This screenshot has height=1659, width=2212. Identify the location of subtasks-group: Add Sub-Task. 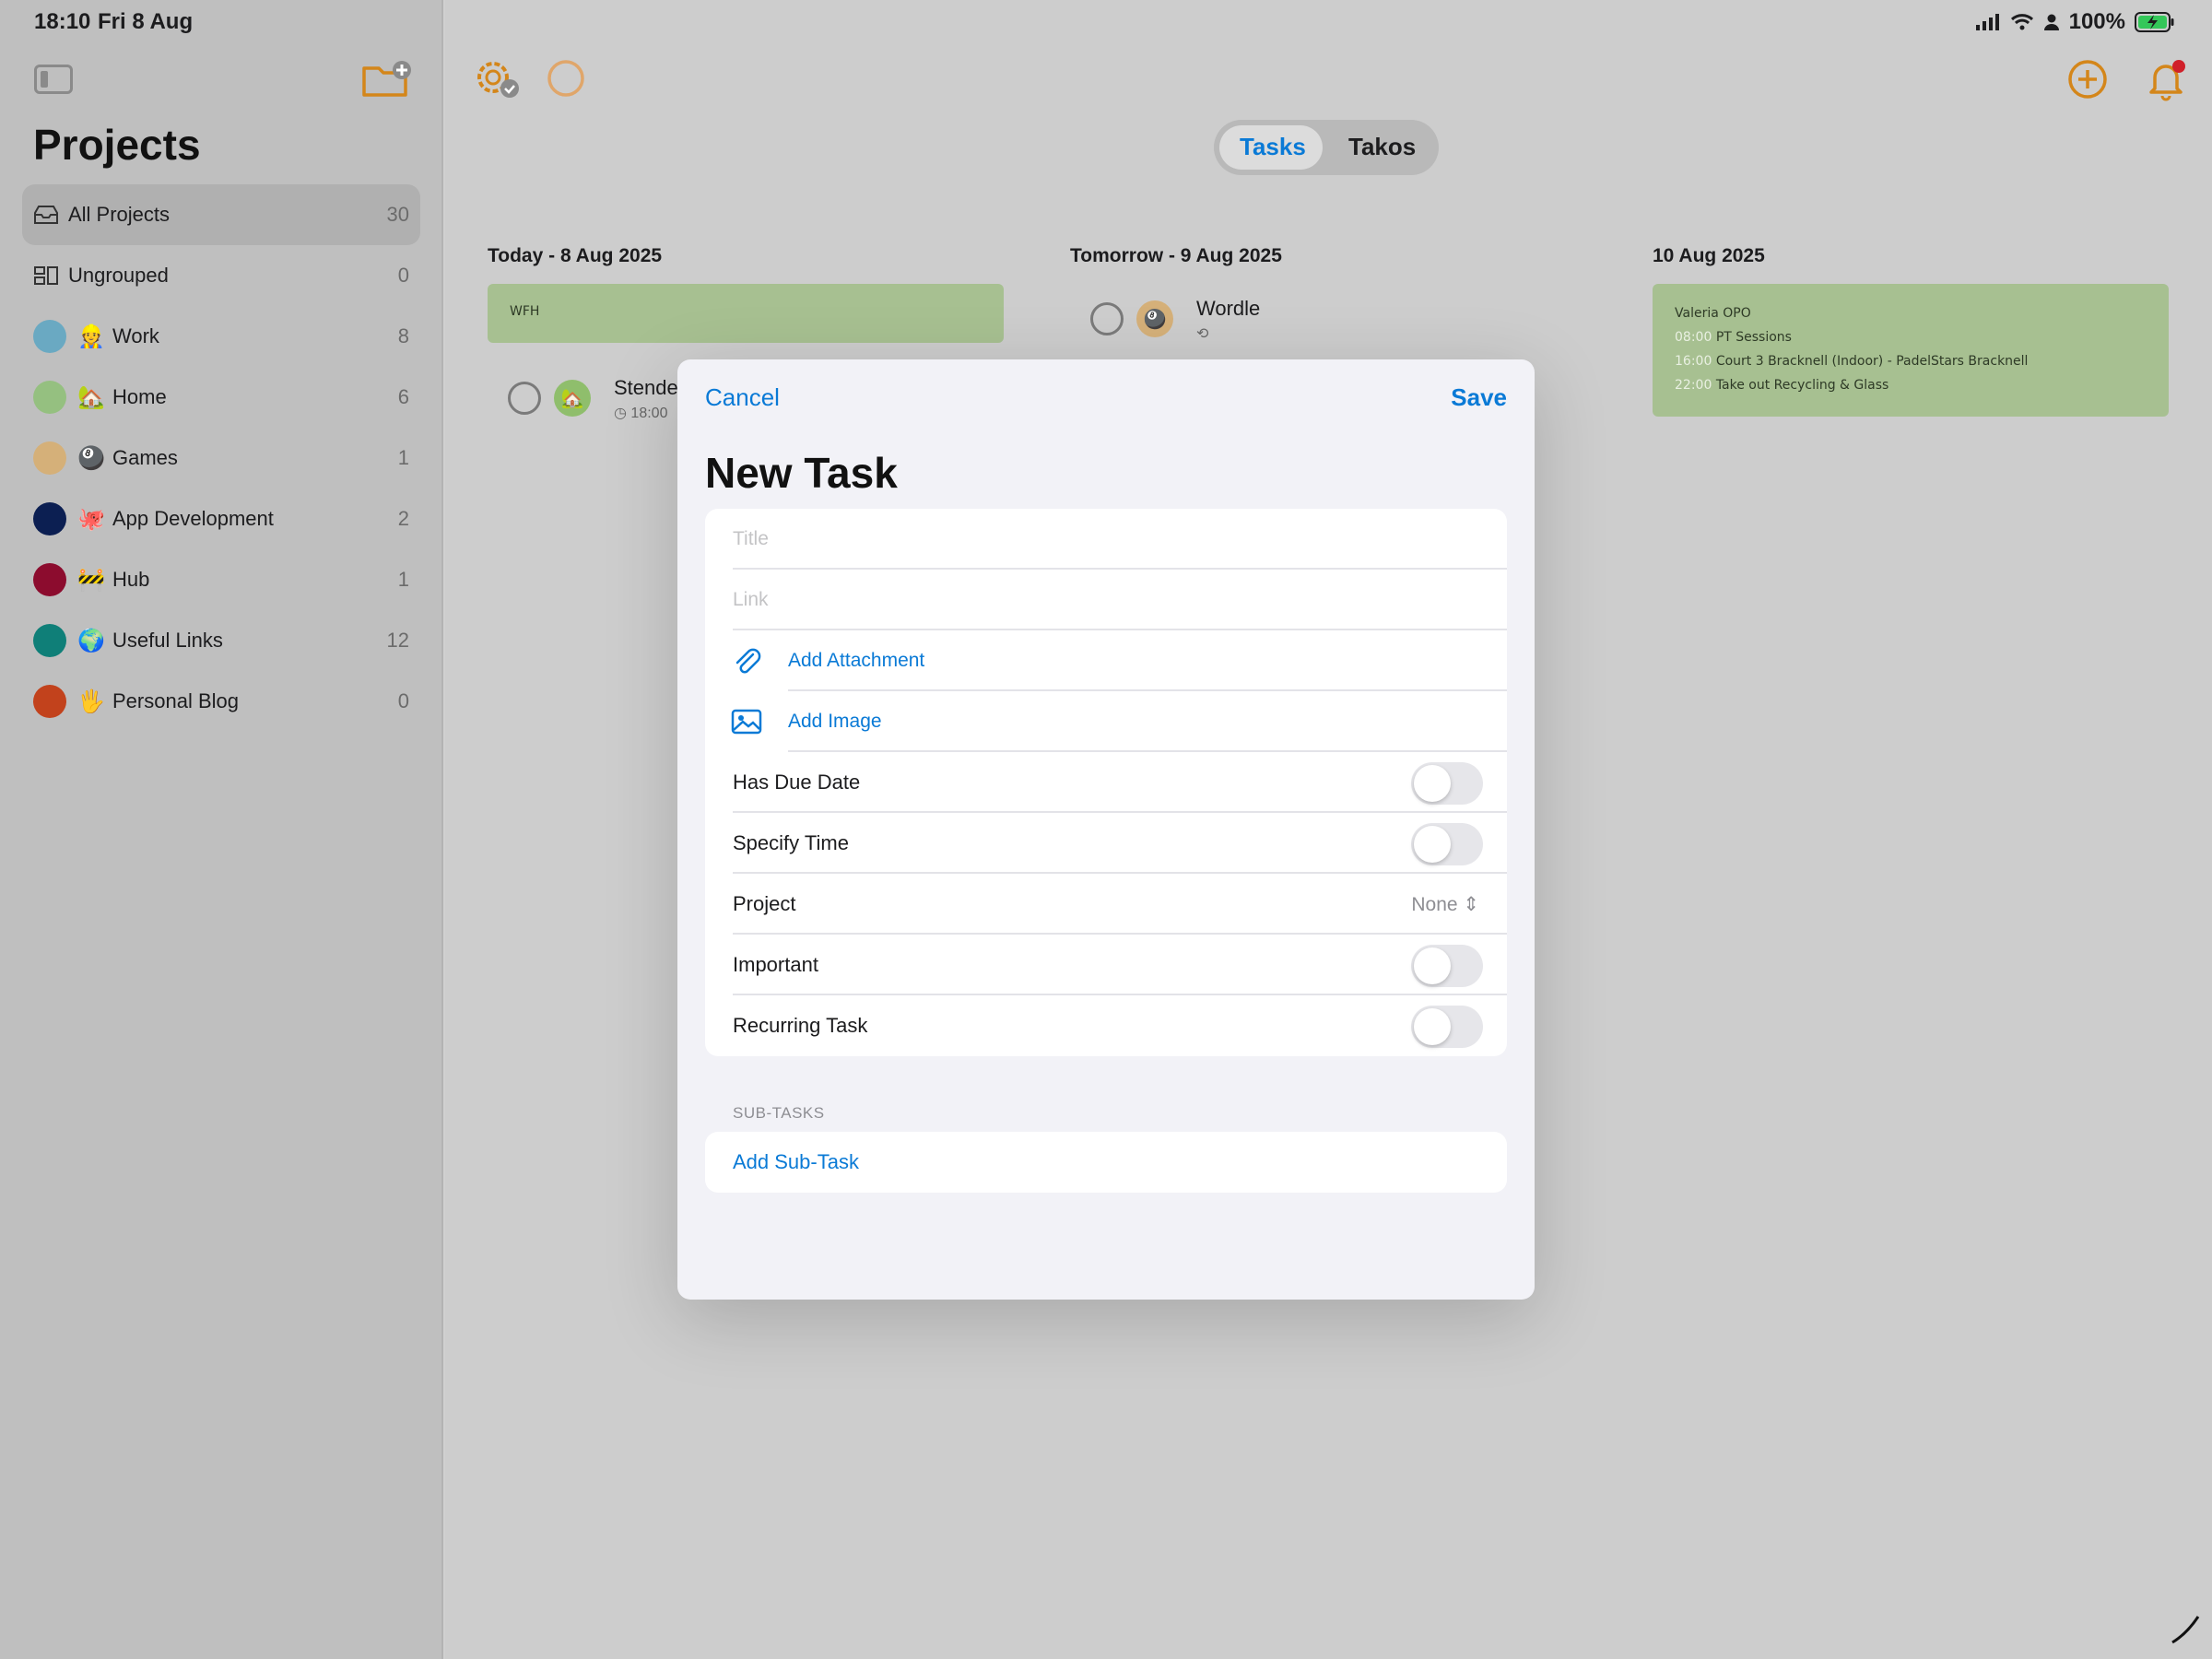
(1106, 1162).